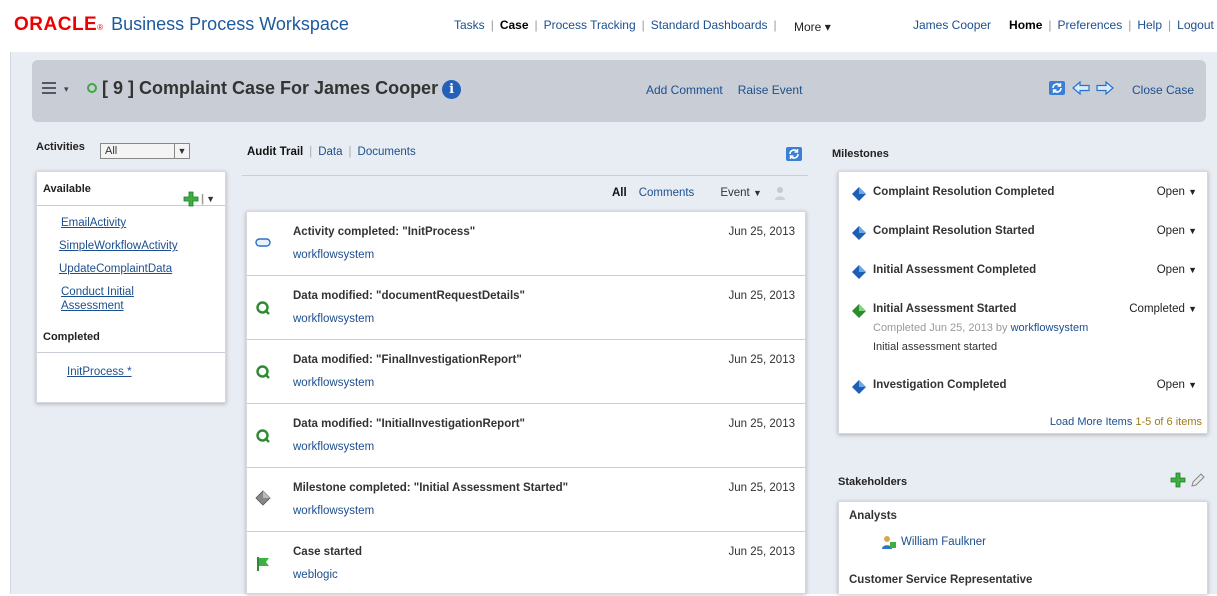  Describe the element at coordinates (955, 270) in the screenshot. I see `milestone-name: Initial Assessment Completed` at that location.